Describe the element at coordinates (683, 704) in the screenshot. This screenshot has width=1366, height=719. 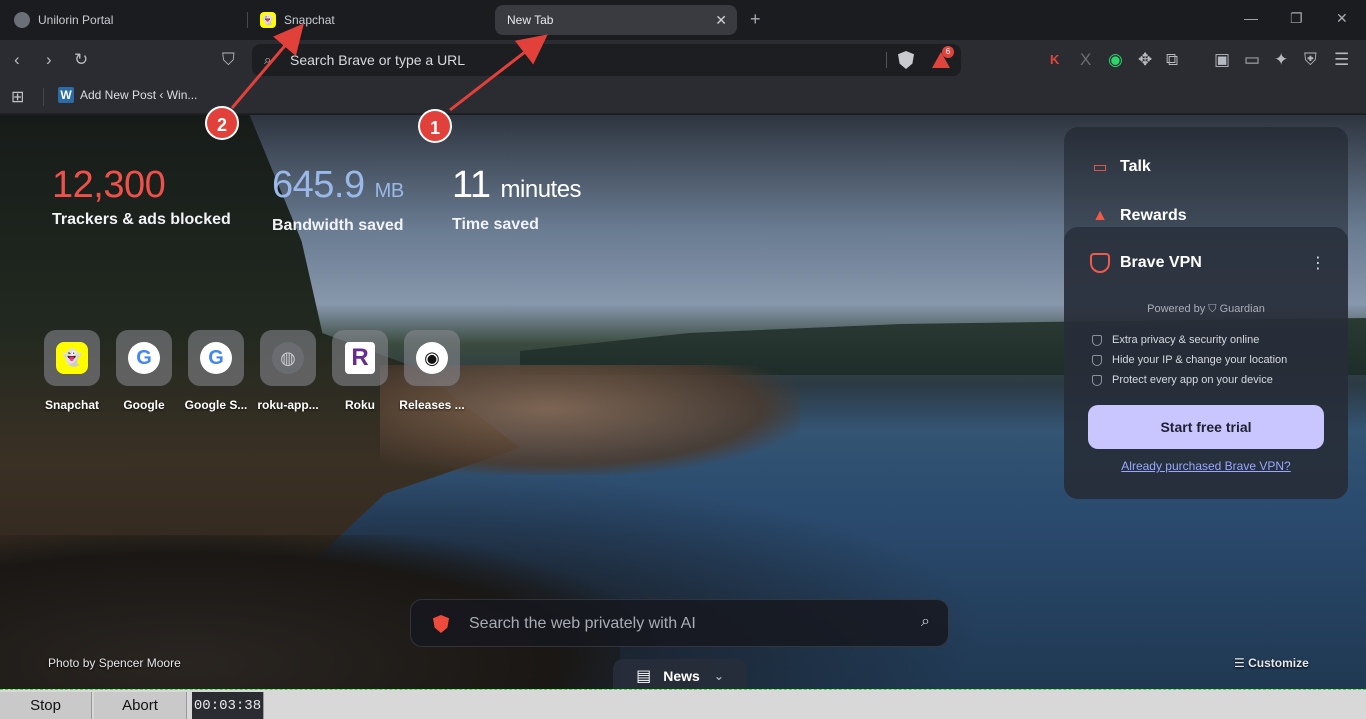
I see `recorder-bar: Stop Abort 00:03:38` at that location.